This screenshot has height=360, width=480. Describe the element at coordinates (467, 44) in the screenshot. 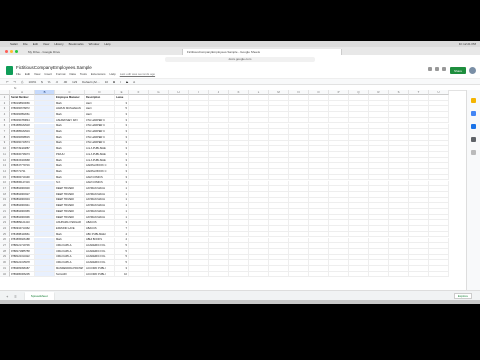

I see `clock: Fri 12:21 PM` at that location.